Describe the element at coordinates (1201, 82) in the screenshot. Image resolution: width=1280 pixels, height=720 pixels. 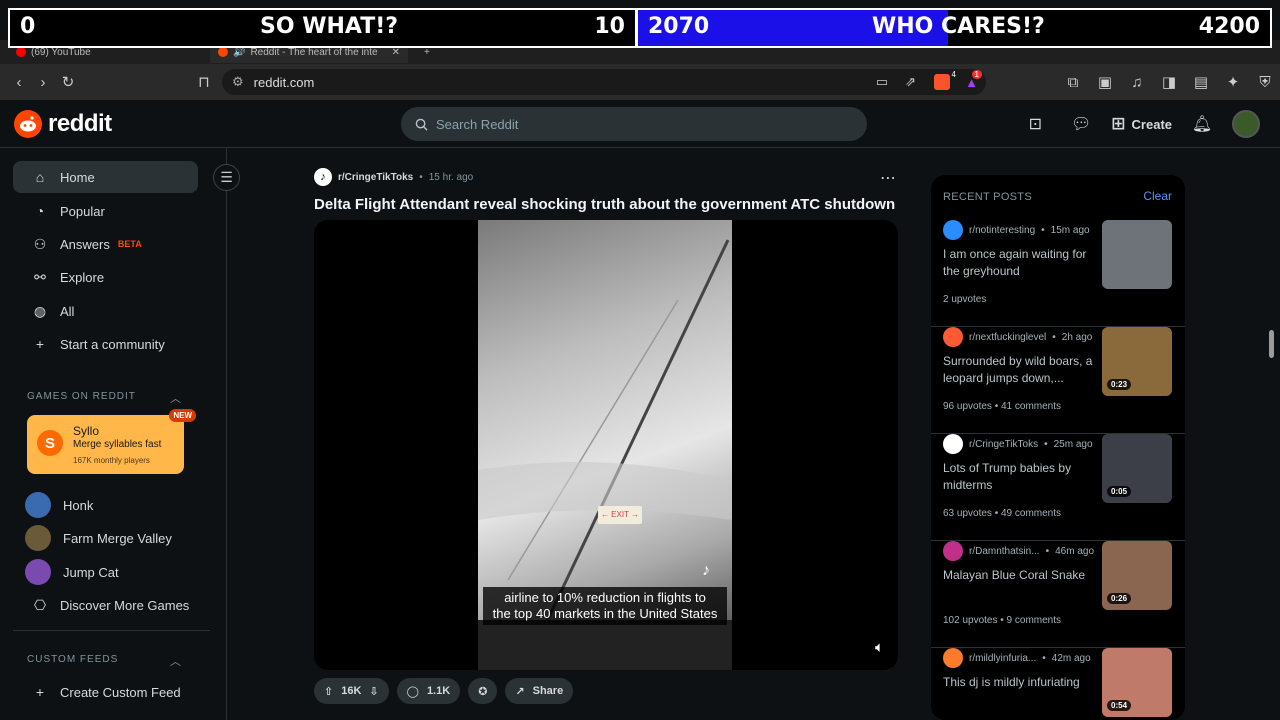
I see `wallet-icon: ▤` at that location.